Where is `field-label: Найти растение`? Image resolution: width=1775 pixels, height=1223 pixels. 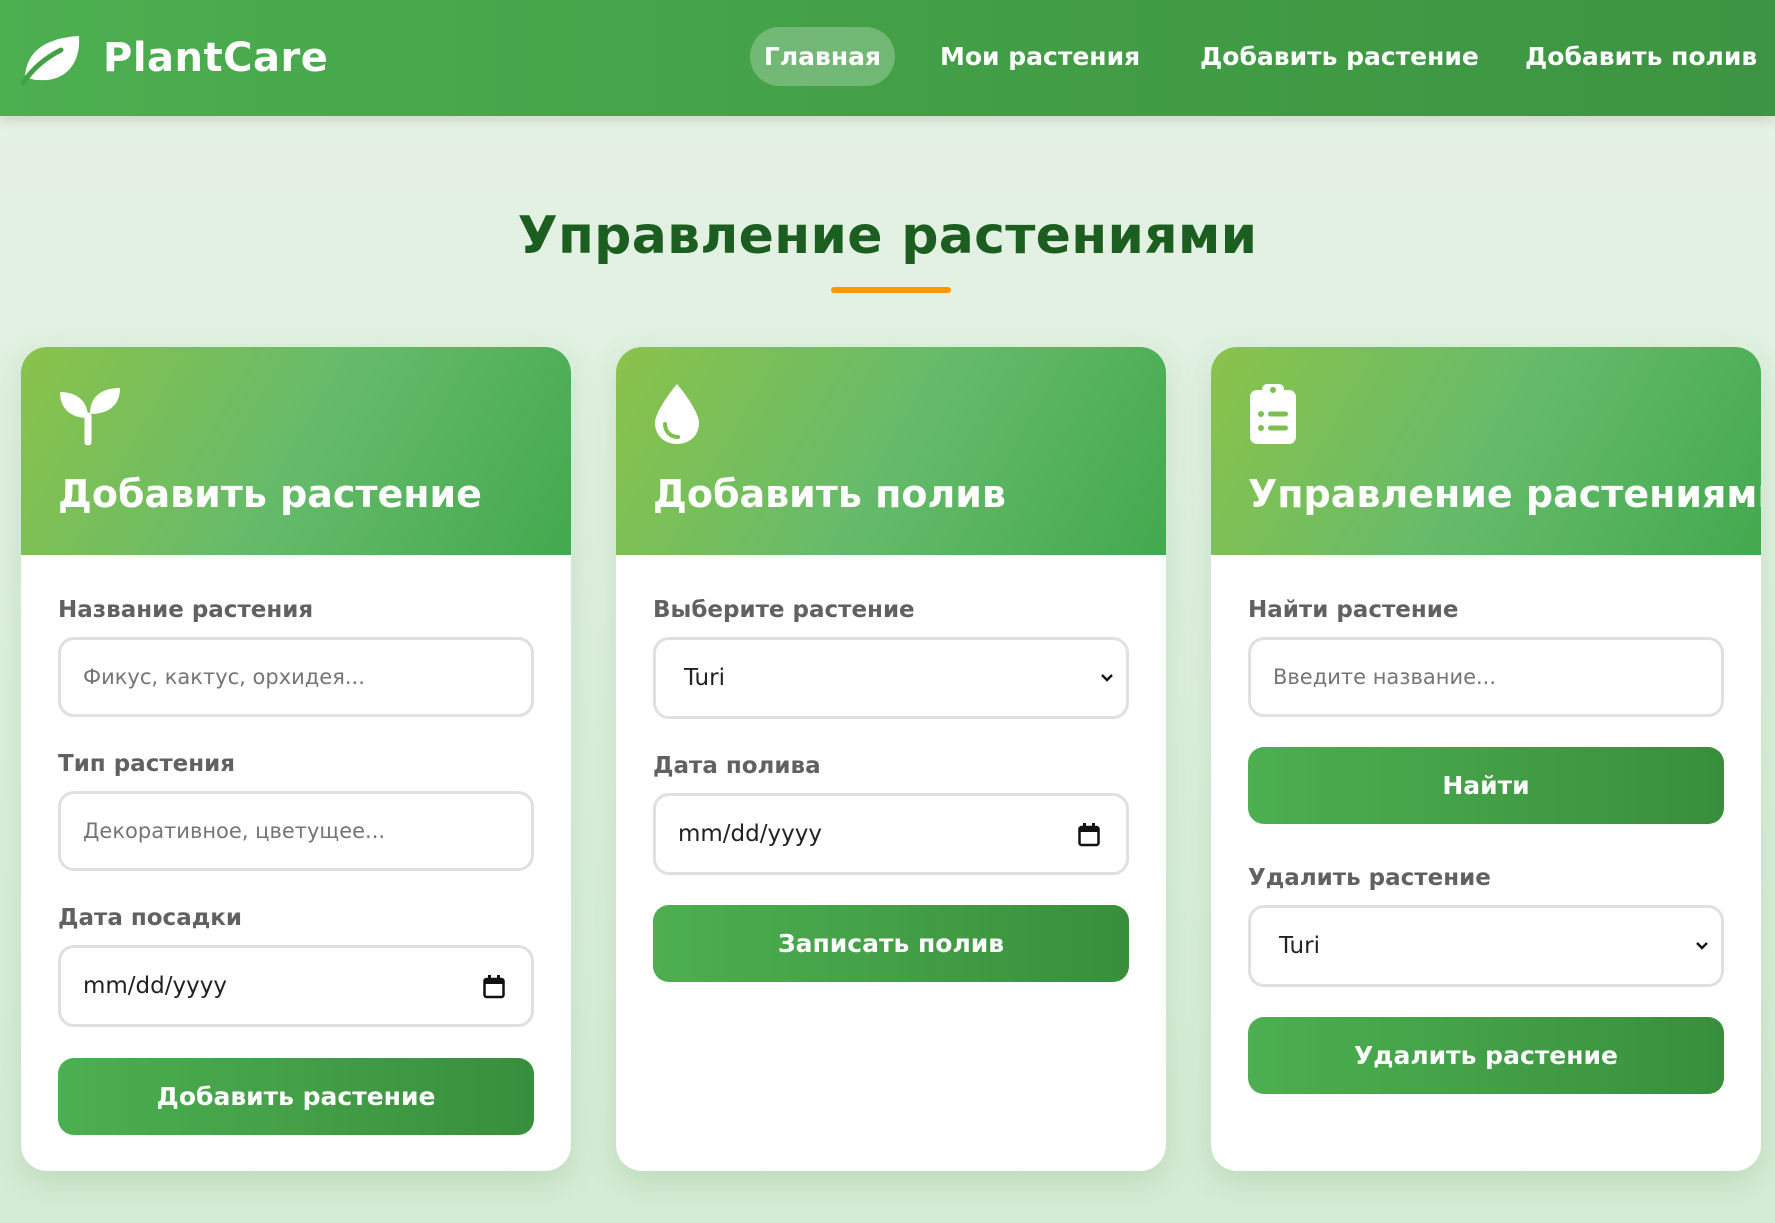
field-label: Найти растение is located at coordinates (1353, 610).